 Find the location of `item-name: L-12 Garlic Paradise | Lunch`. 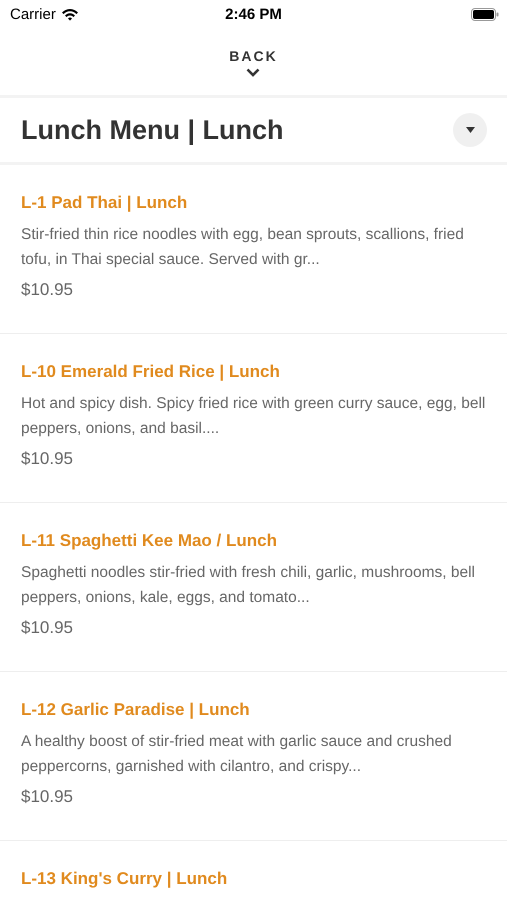

item-name: L-12 Garlic Paradise | Lunch is located at coordinates (135, 710).